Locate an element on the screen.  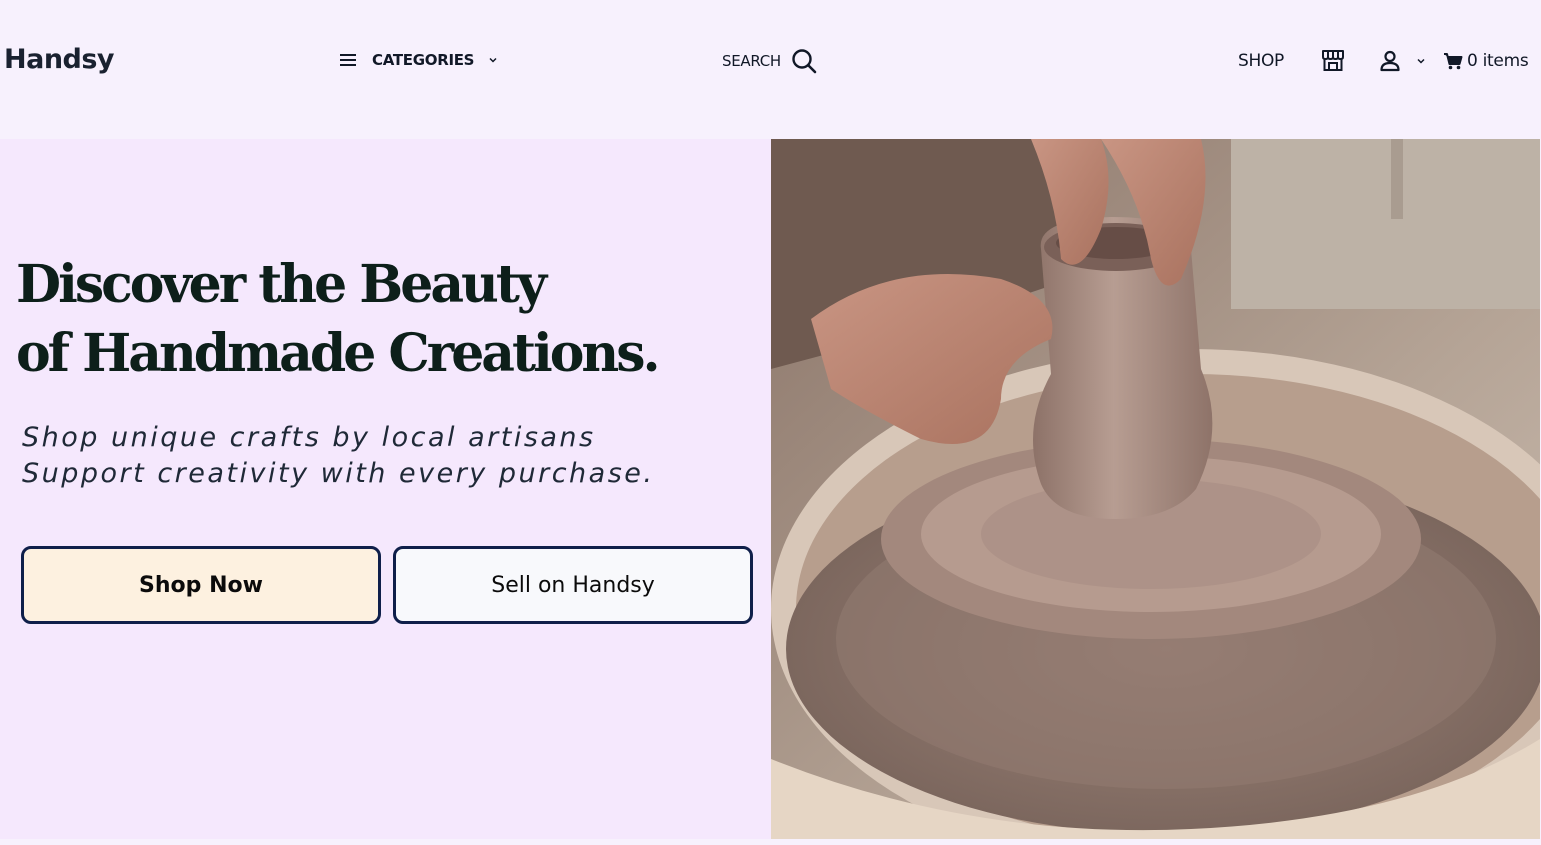
site-header: Handsy CATEGORIES SEARCH SHOP 0 items is located at coordinates (770, 63).